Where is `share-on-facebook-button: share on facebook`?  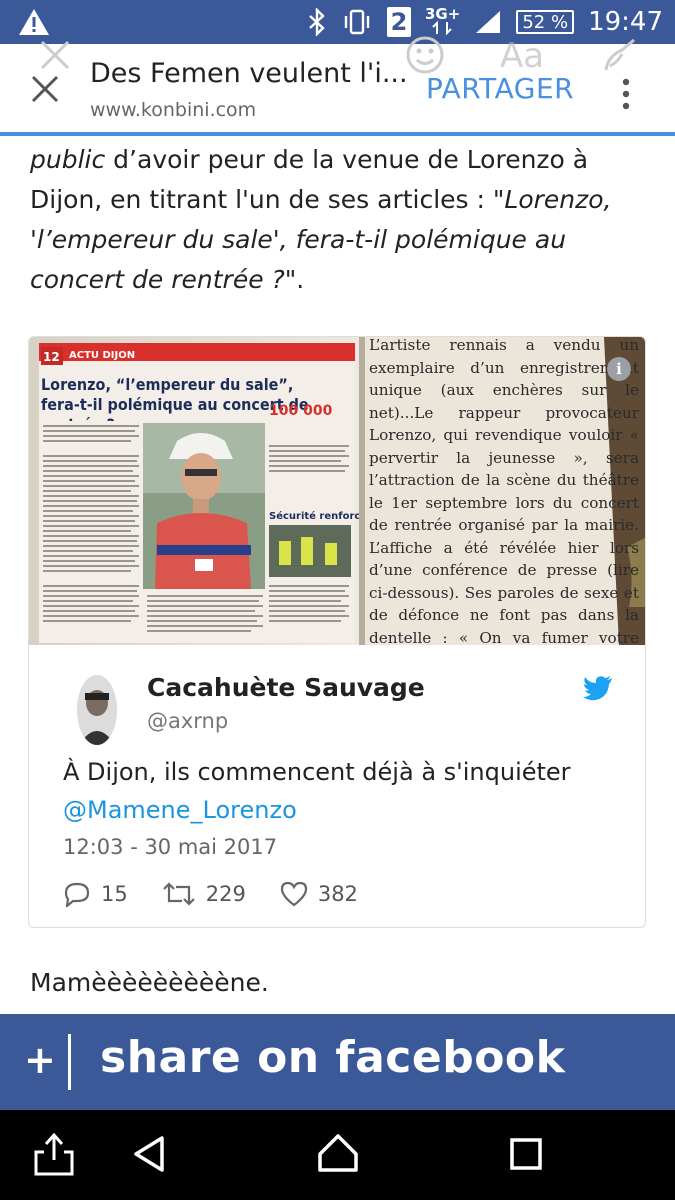
share-on-facebook-button: share on facebook is located at coordinates (332, 1057).